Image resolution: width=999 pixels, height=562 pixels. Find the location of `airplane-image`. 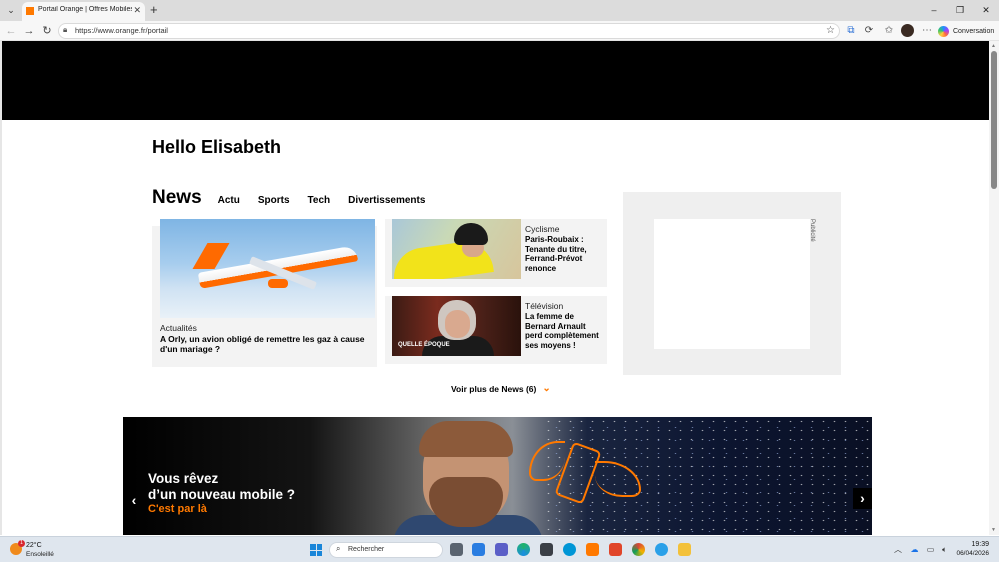

airplane-image is located at coordinates (267, 268).